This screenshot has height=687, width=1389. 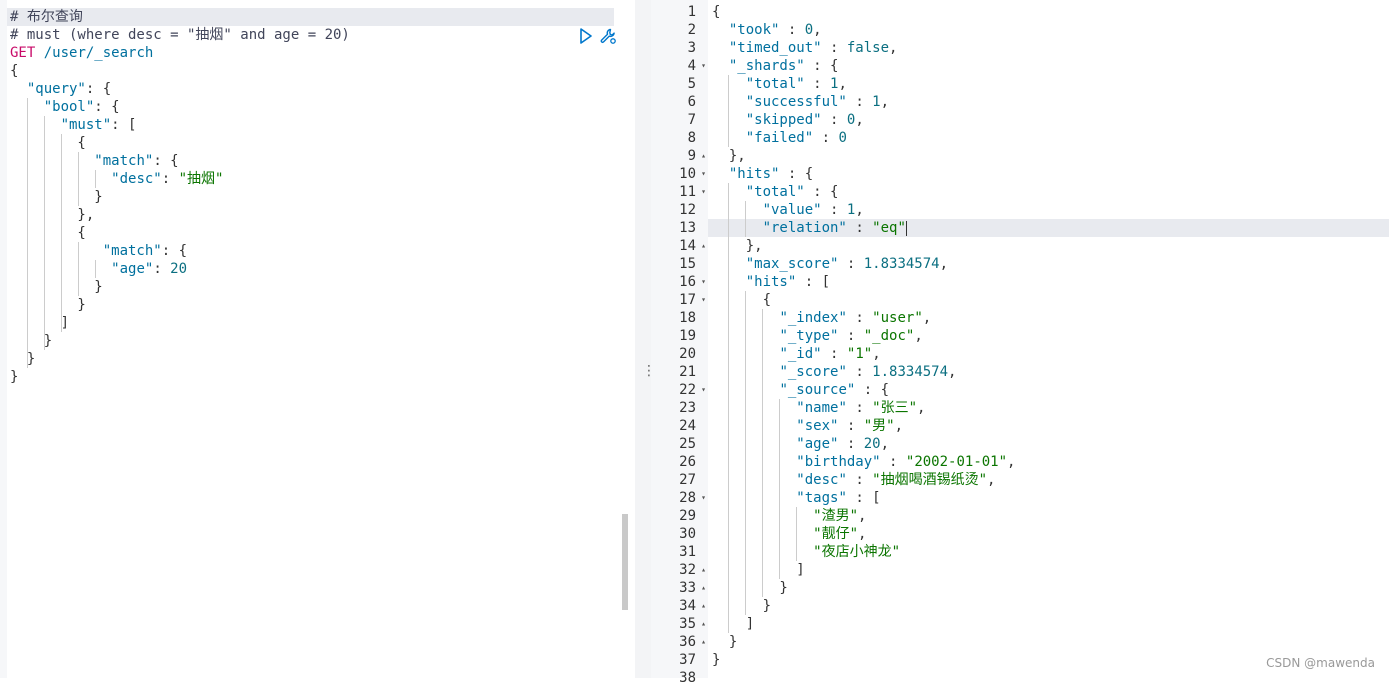 I want to click on line-number-text: 35, so click(x=687, y=624).